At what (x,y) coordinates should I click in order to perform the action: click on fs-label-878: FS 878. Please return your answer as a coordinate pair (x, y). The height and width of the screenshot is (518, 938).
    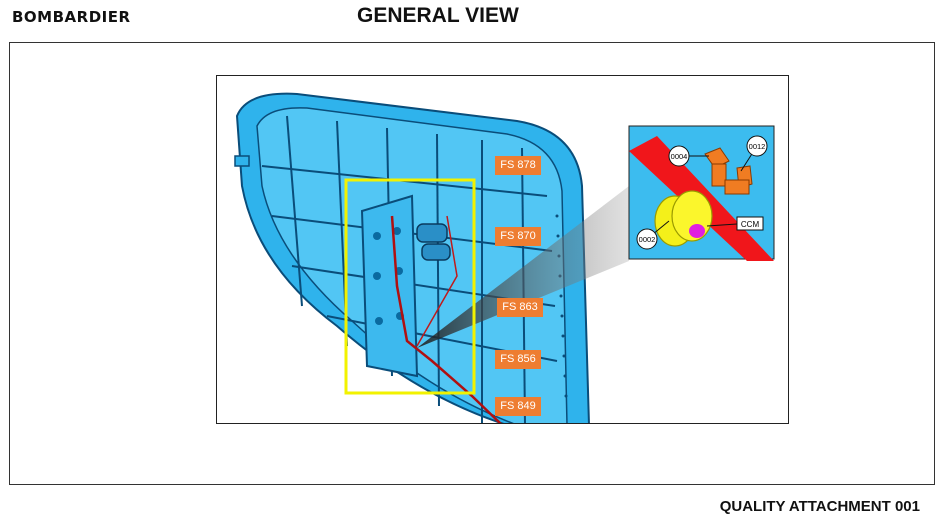
    Looking at the image, I should click on (518, 165).